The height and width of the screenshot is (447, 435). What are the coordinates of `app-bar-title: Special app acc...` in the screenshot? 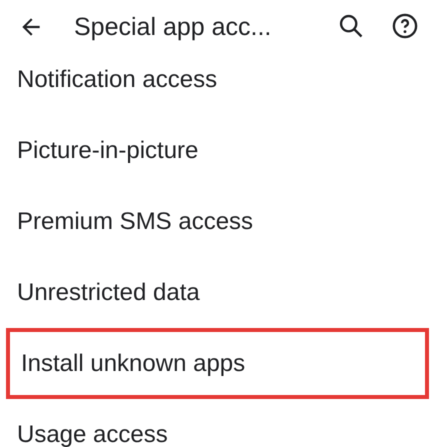 It's located at (173, 27).